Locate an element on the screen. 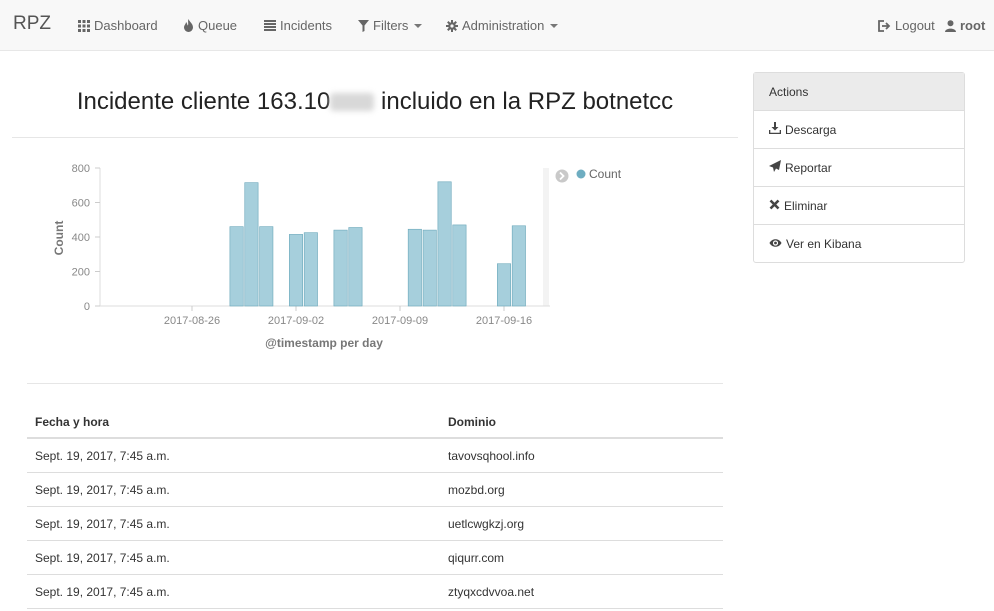 The height and width of the screenshot is (611, 994). nav-incidents-label: Incidents is located at coordinates (306, 25).